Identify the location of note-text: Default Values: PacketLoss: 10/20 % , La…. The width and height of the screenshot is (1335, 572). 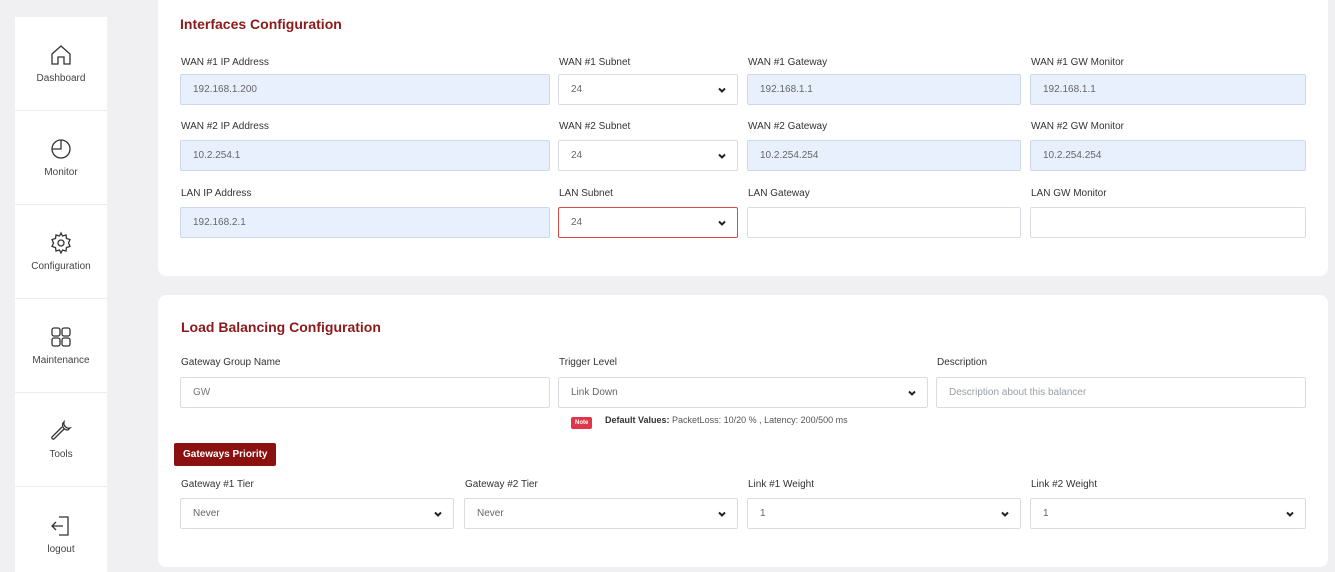
(726, 420).